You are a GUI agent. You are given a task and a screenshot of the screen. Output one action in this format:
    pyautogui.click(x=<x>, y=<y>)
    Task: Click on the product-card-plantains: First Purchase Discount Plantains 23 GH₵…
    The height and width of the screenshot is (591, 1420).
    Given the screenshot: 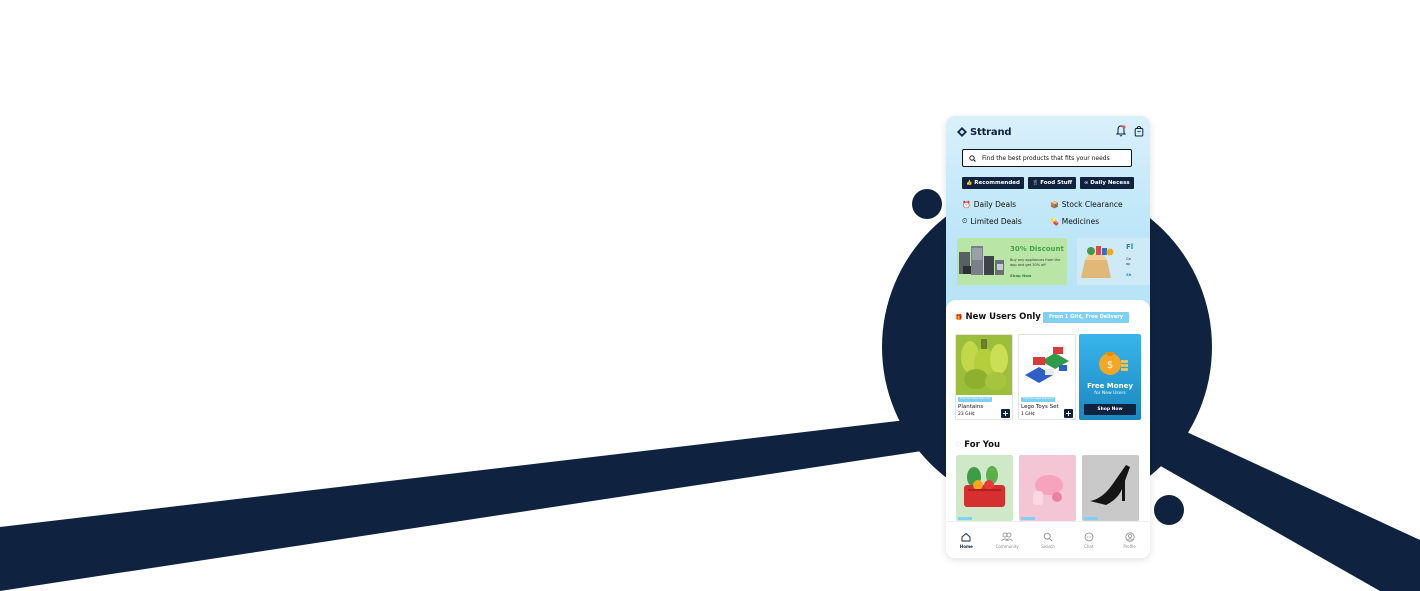 What is the action you would take?
    pyautogui.click(x=984, y=377)
    